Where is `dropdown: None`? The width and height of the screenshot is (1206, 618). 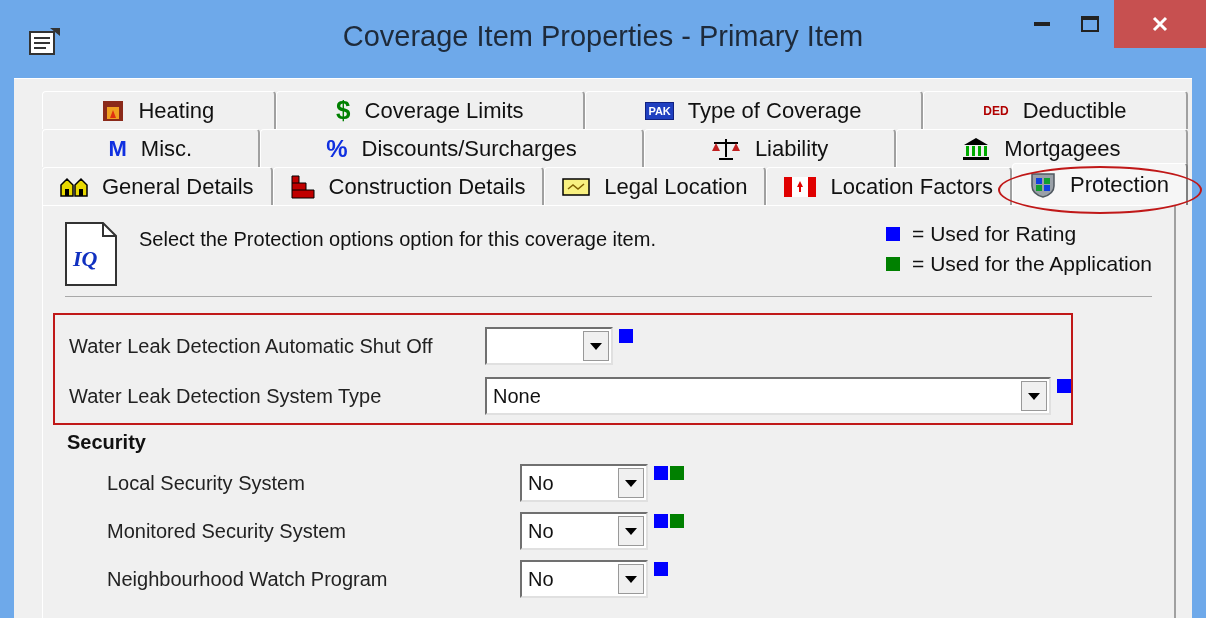
dropdown: None is located at coordinates (768, 396).